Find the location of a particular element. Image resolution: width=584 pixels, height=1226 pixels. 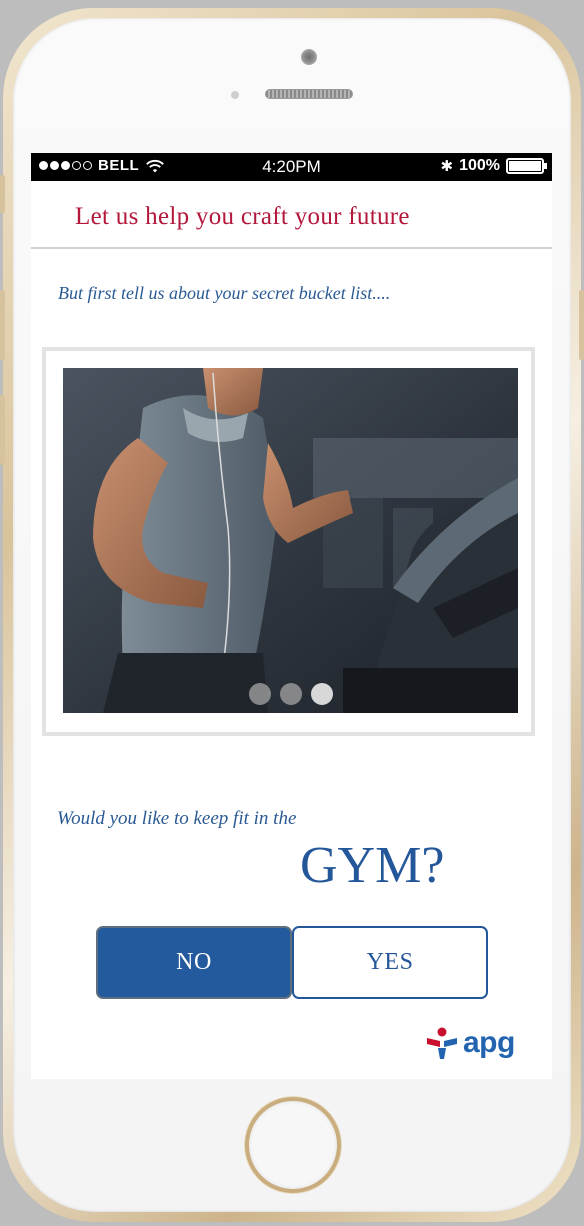

page-title: Let us help you craft your future is located at coordinates (242, 216).